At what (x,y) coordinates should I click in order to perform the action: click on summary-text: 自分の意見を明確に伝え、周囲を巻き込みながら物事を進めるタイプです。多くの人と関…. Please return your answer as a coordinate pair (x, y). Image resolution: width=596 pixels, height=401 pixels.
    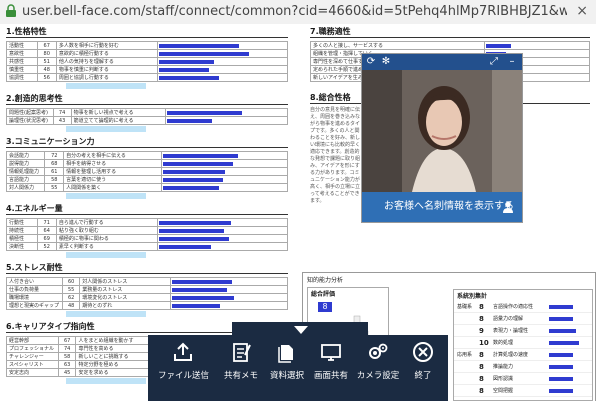
    Looking at the image, I should click on (335, 155).